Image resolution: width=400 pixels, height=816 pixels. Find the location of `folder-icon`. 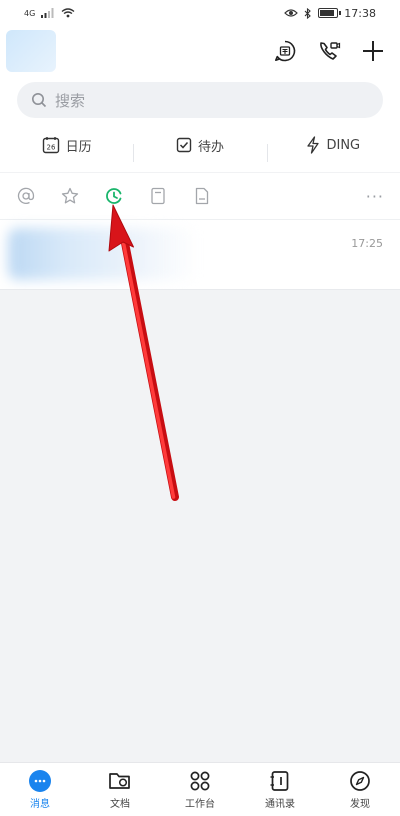

folder-icon is located at coordinates (119, 781).